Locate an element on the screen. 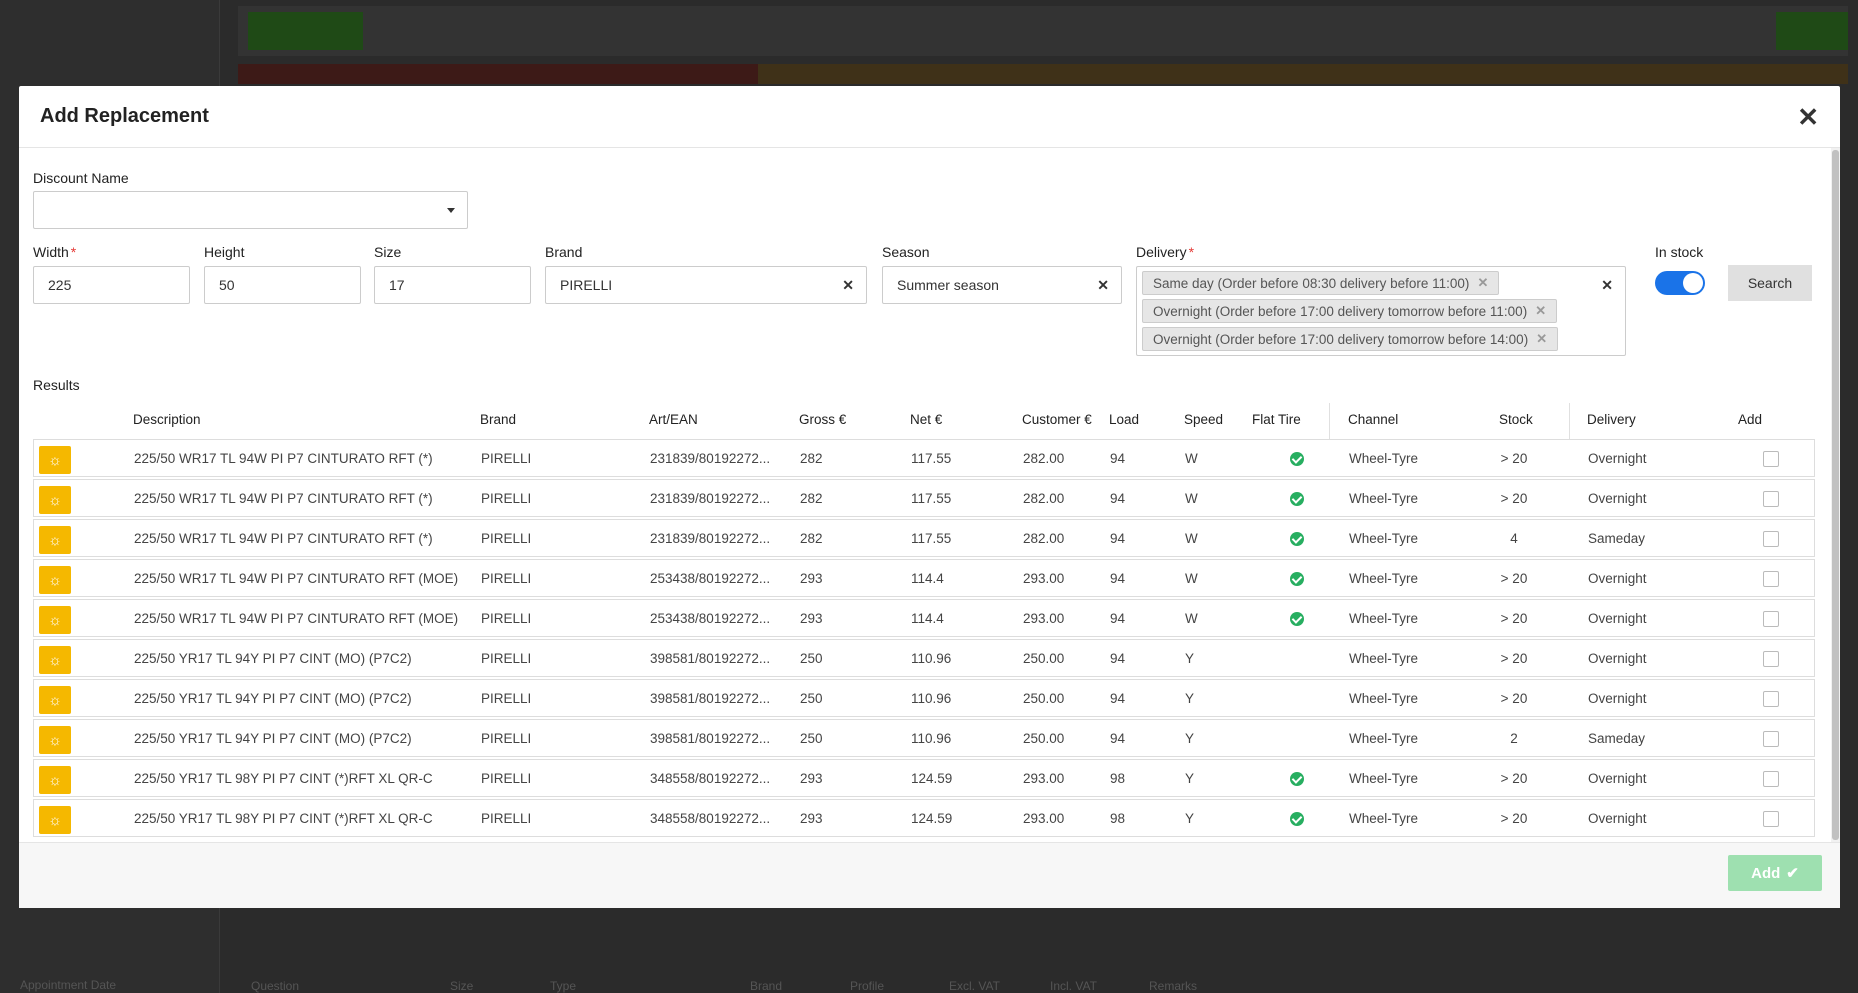  clear-season-icon: ✕ is located at coordinates (1103, 285).